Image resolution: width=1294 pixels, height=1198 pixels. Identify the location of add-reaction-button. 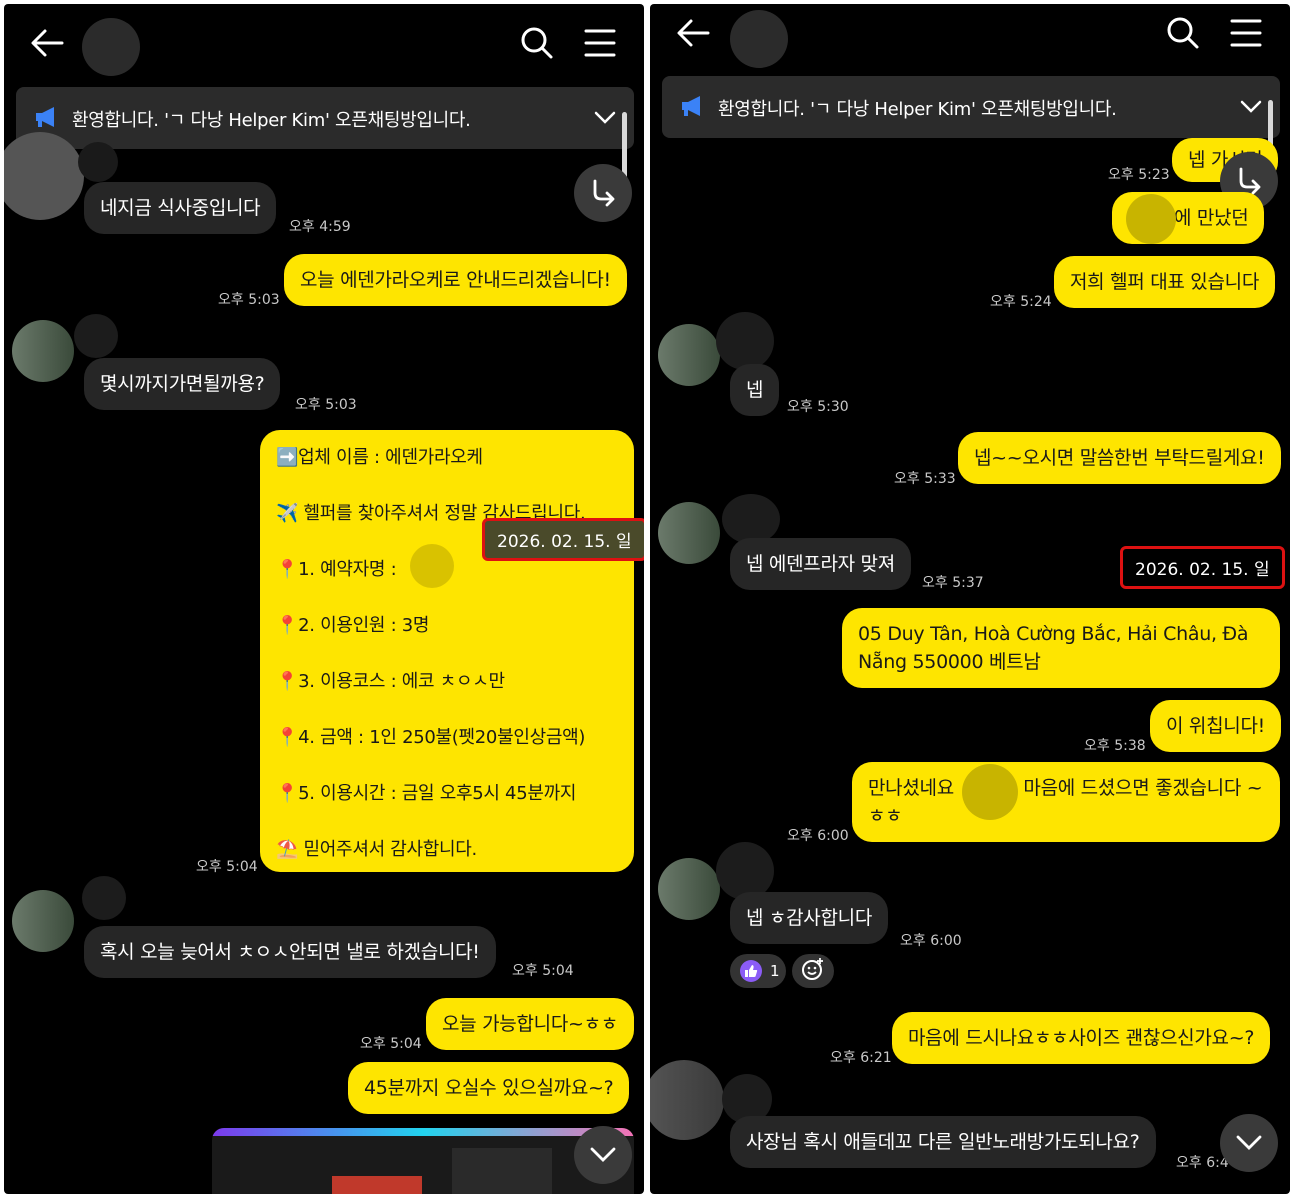
(813, 971).